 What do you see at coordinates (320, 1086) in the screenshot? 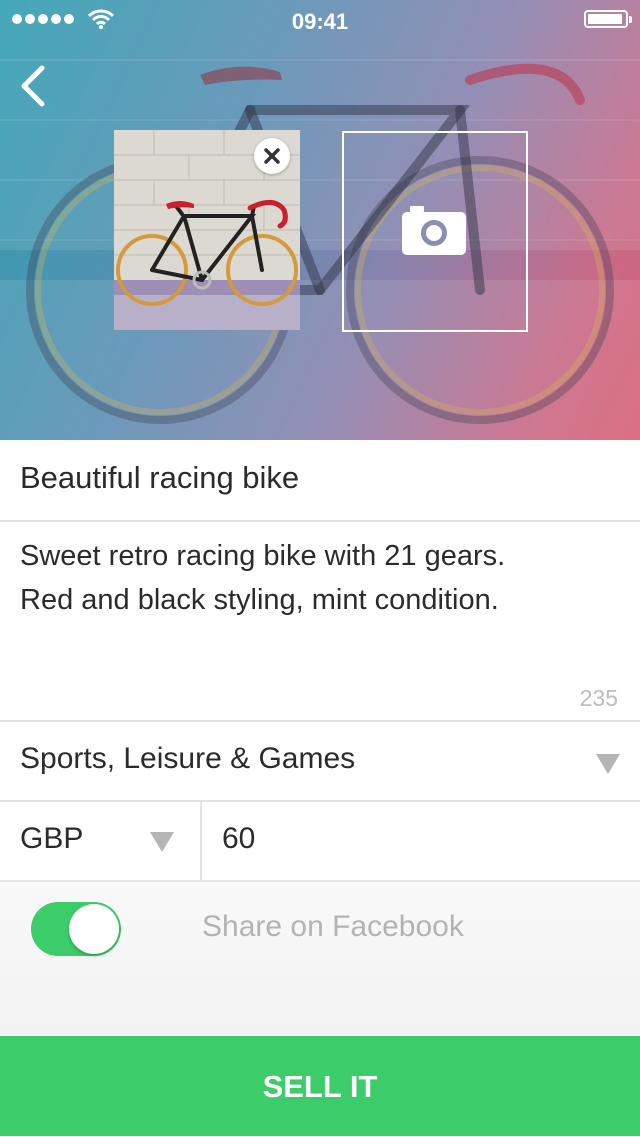
I see `sell-it-button: SELL IT` at bounding box center [320, 1086].